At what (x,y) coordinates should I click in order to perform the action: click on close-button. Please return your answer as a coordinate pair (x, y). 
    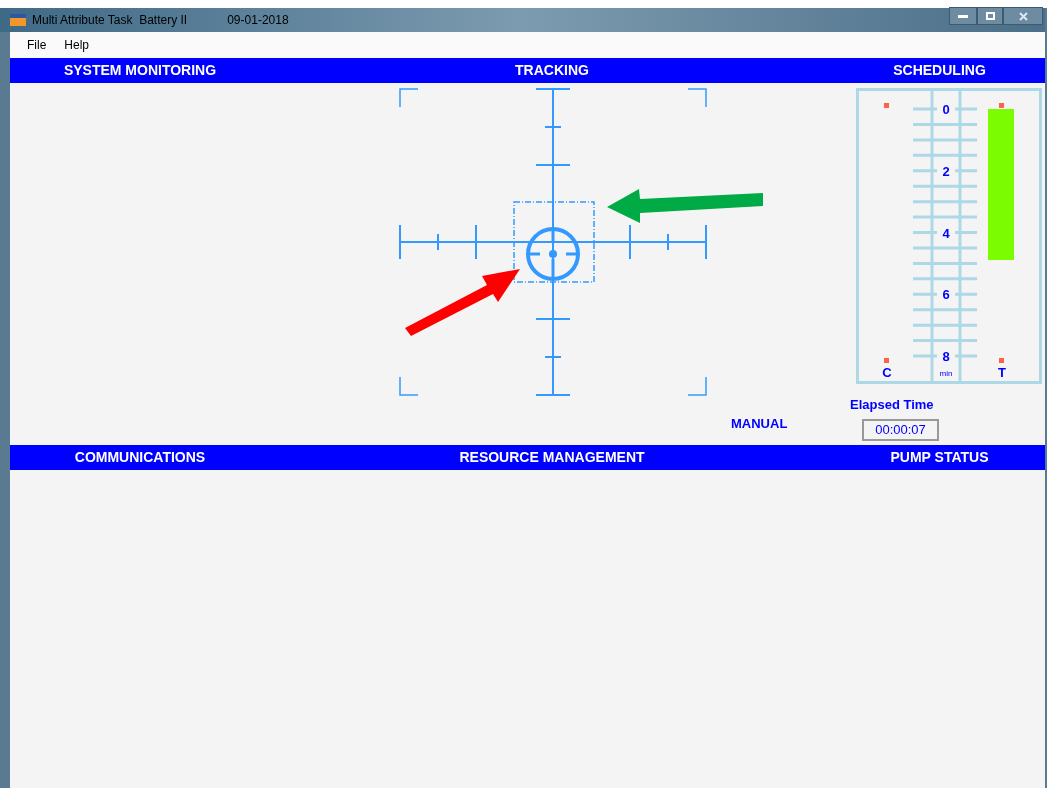
    Looking at the image, I should click on (1023, 16).